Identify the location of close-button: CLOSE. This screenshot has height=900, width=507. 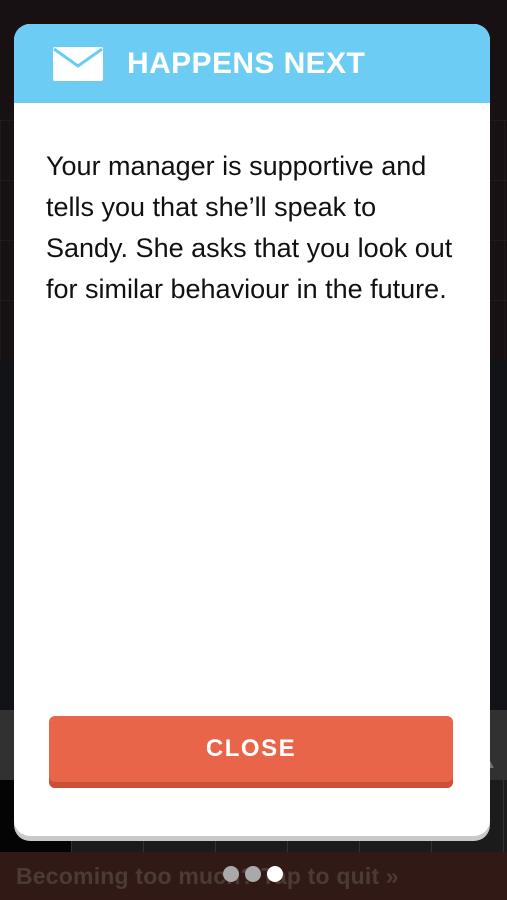
(251, 752).